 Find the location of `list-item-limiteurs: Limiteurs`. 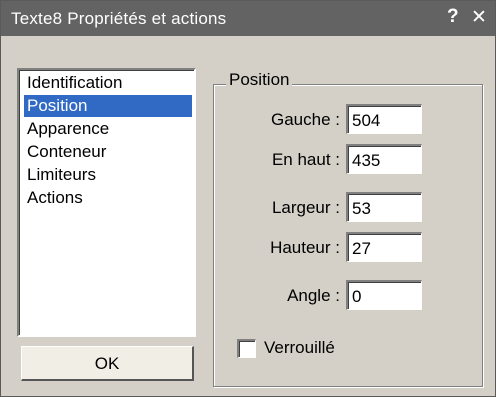

list-item-limiteurs: Limiteurs is located at coordinates (108, 175).